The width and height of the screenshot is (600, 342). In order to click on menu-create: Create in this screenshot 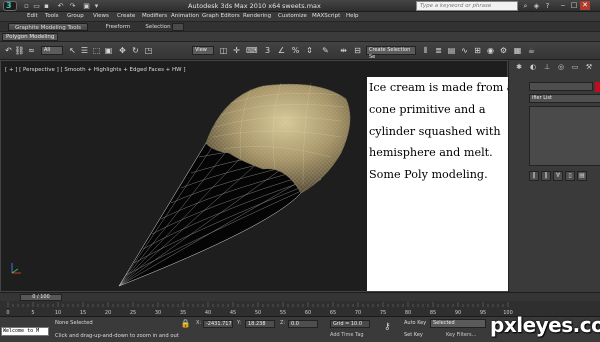, I will do `click(126, 16)`.